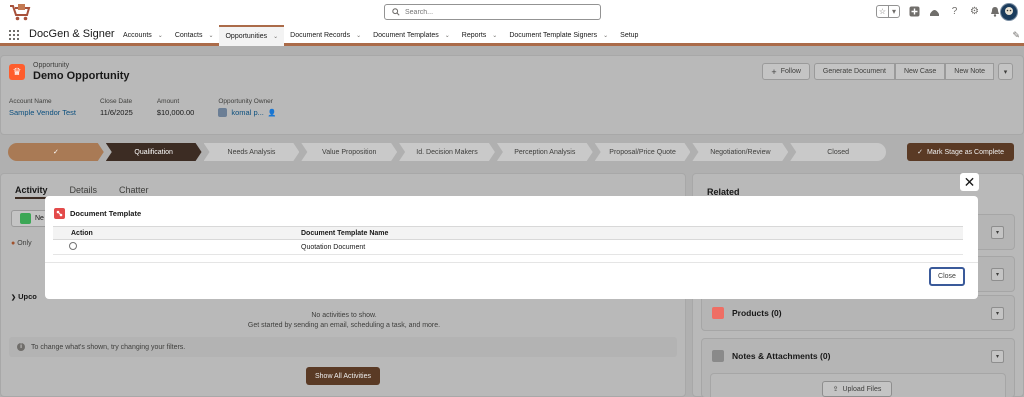 This screenshot has width=1024, height=397. What do you see at coordinates (643, 152) in the screenshot?
I see `path-stage-proposal: Proposal/Price Quote` at bounding box center [643, 152].